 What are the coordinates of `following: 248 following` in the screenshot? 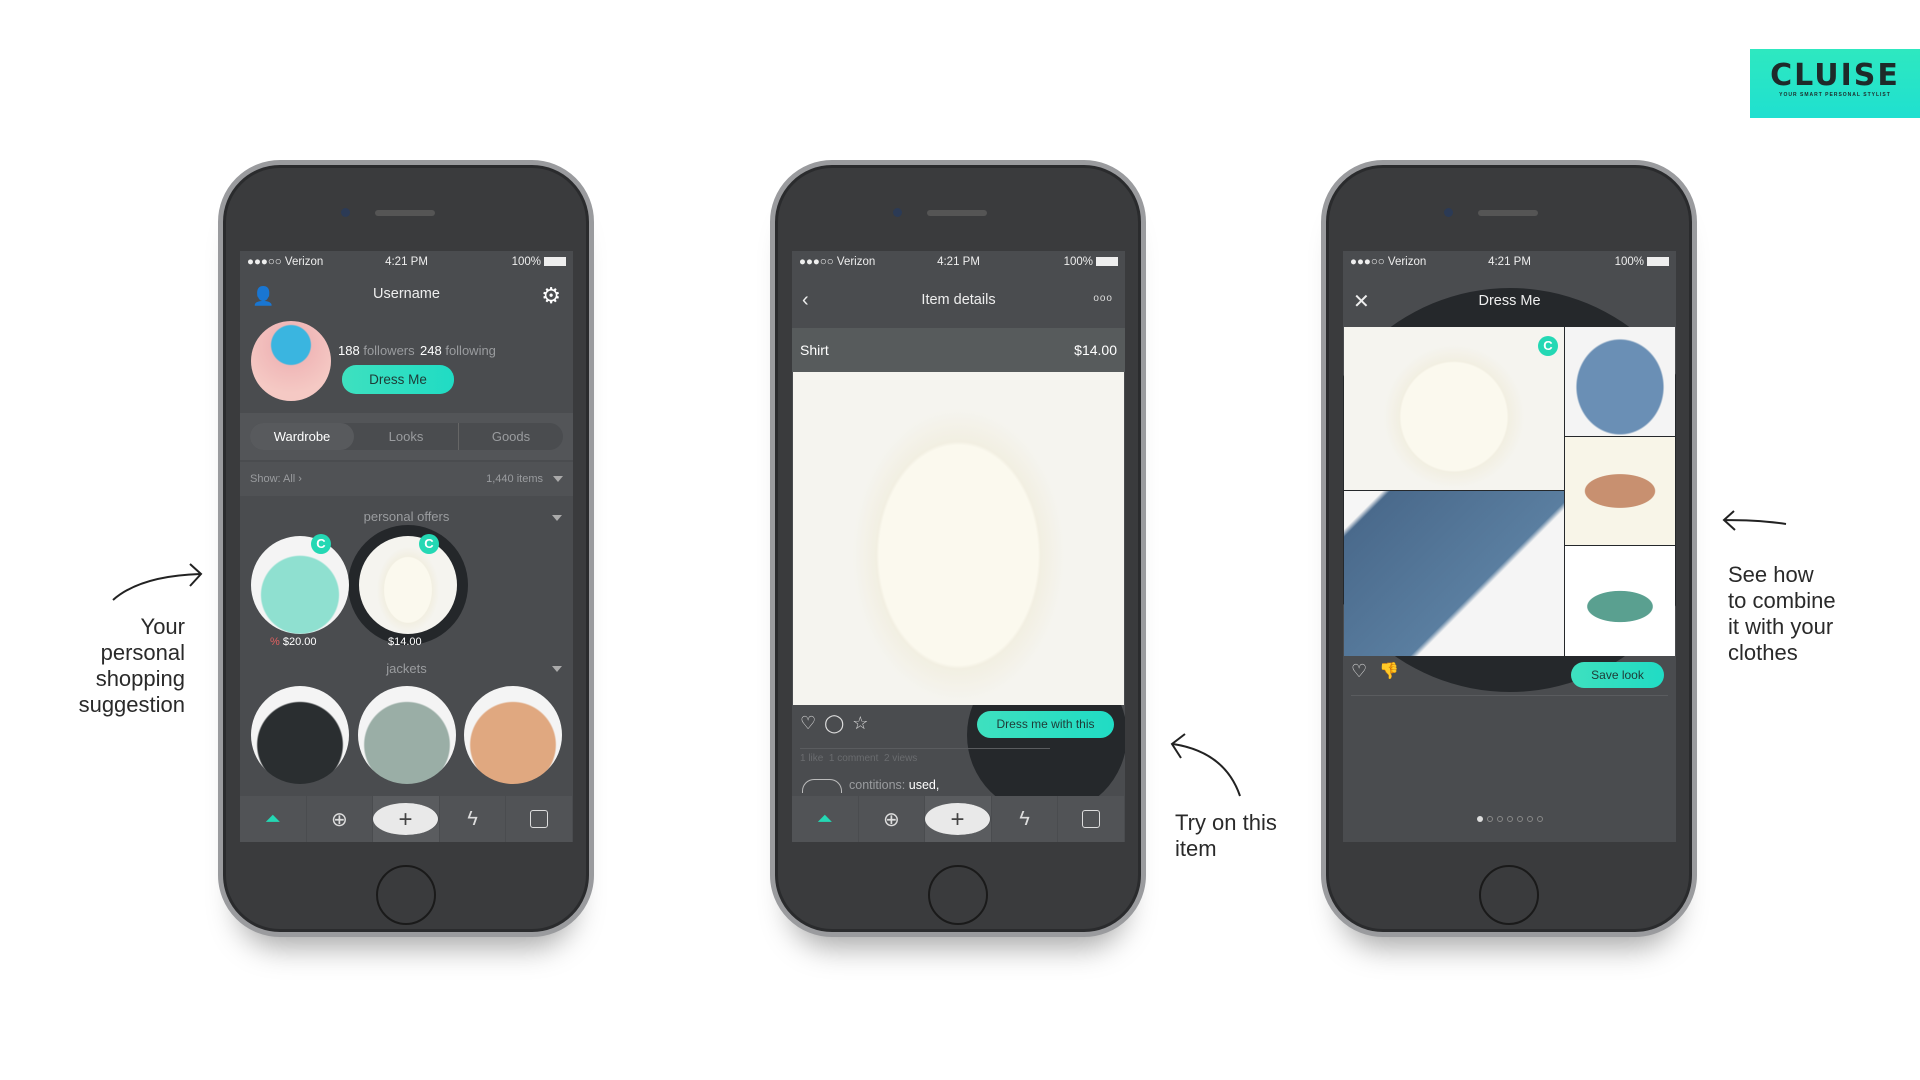 It's located at (458, 350).